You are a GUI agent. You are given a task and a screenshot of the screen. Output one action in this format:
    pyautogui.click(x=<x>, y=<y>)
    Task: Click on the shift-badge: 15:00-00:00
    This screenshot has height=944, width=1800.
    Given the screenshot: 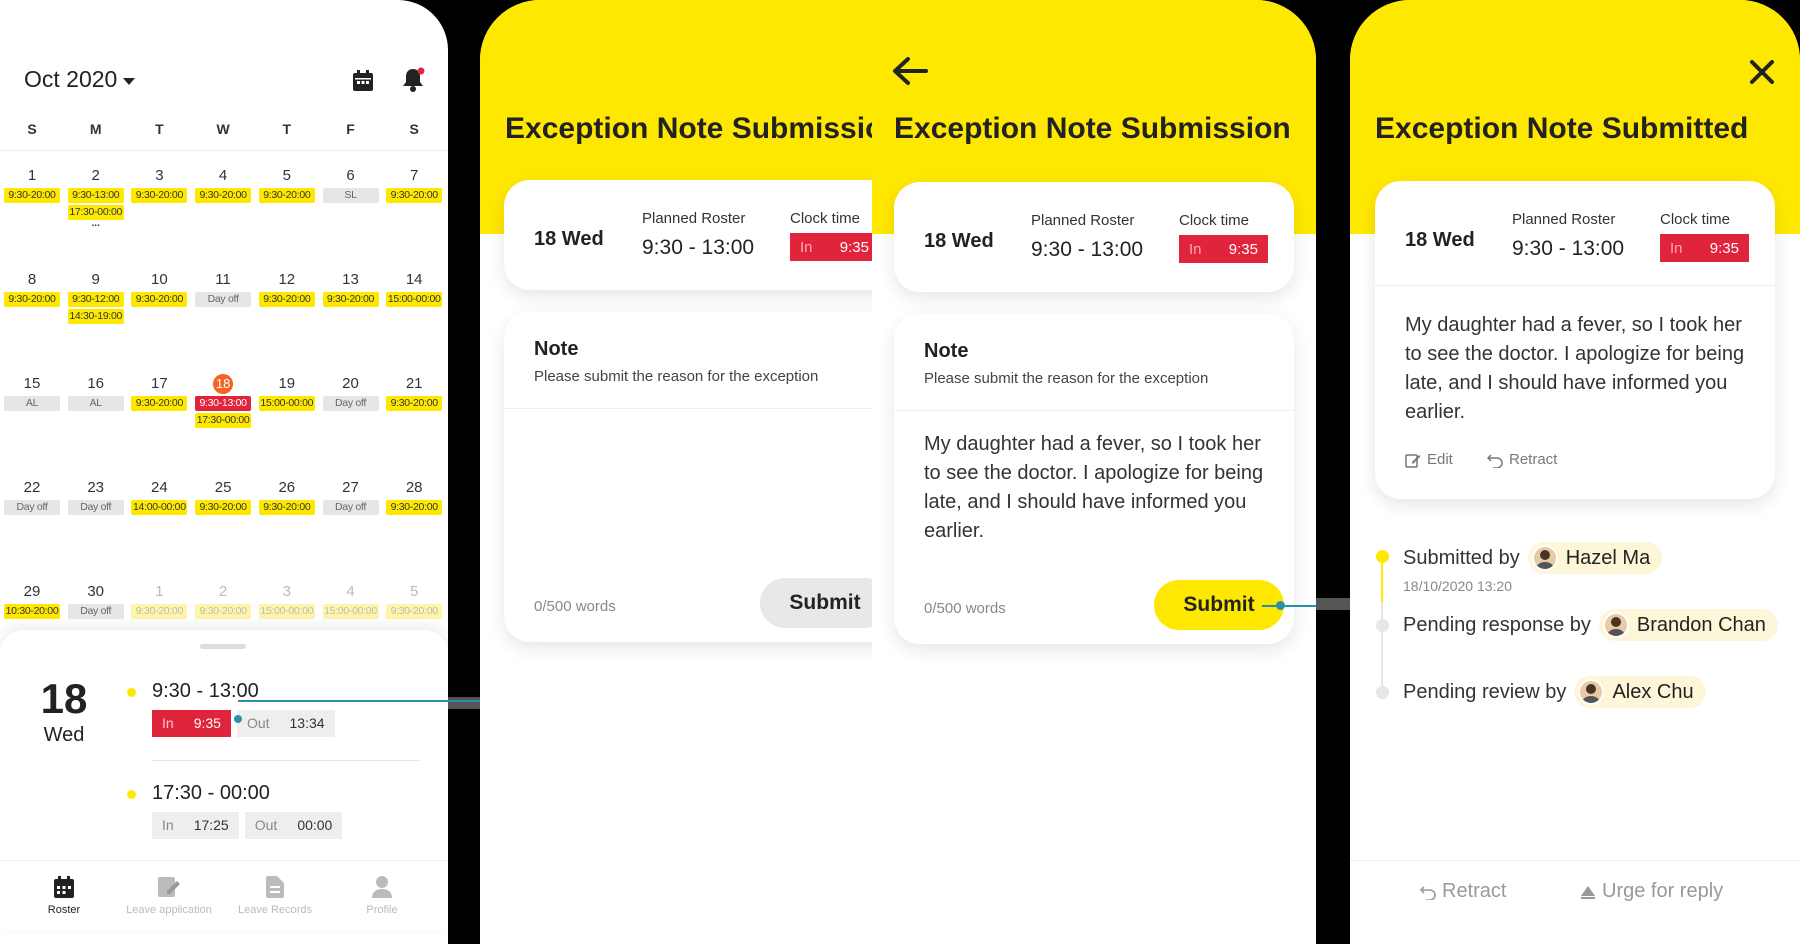 What is the action you would take?
    pyautogui.click(x=286, y=403)
    